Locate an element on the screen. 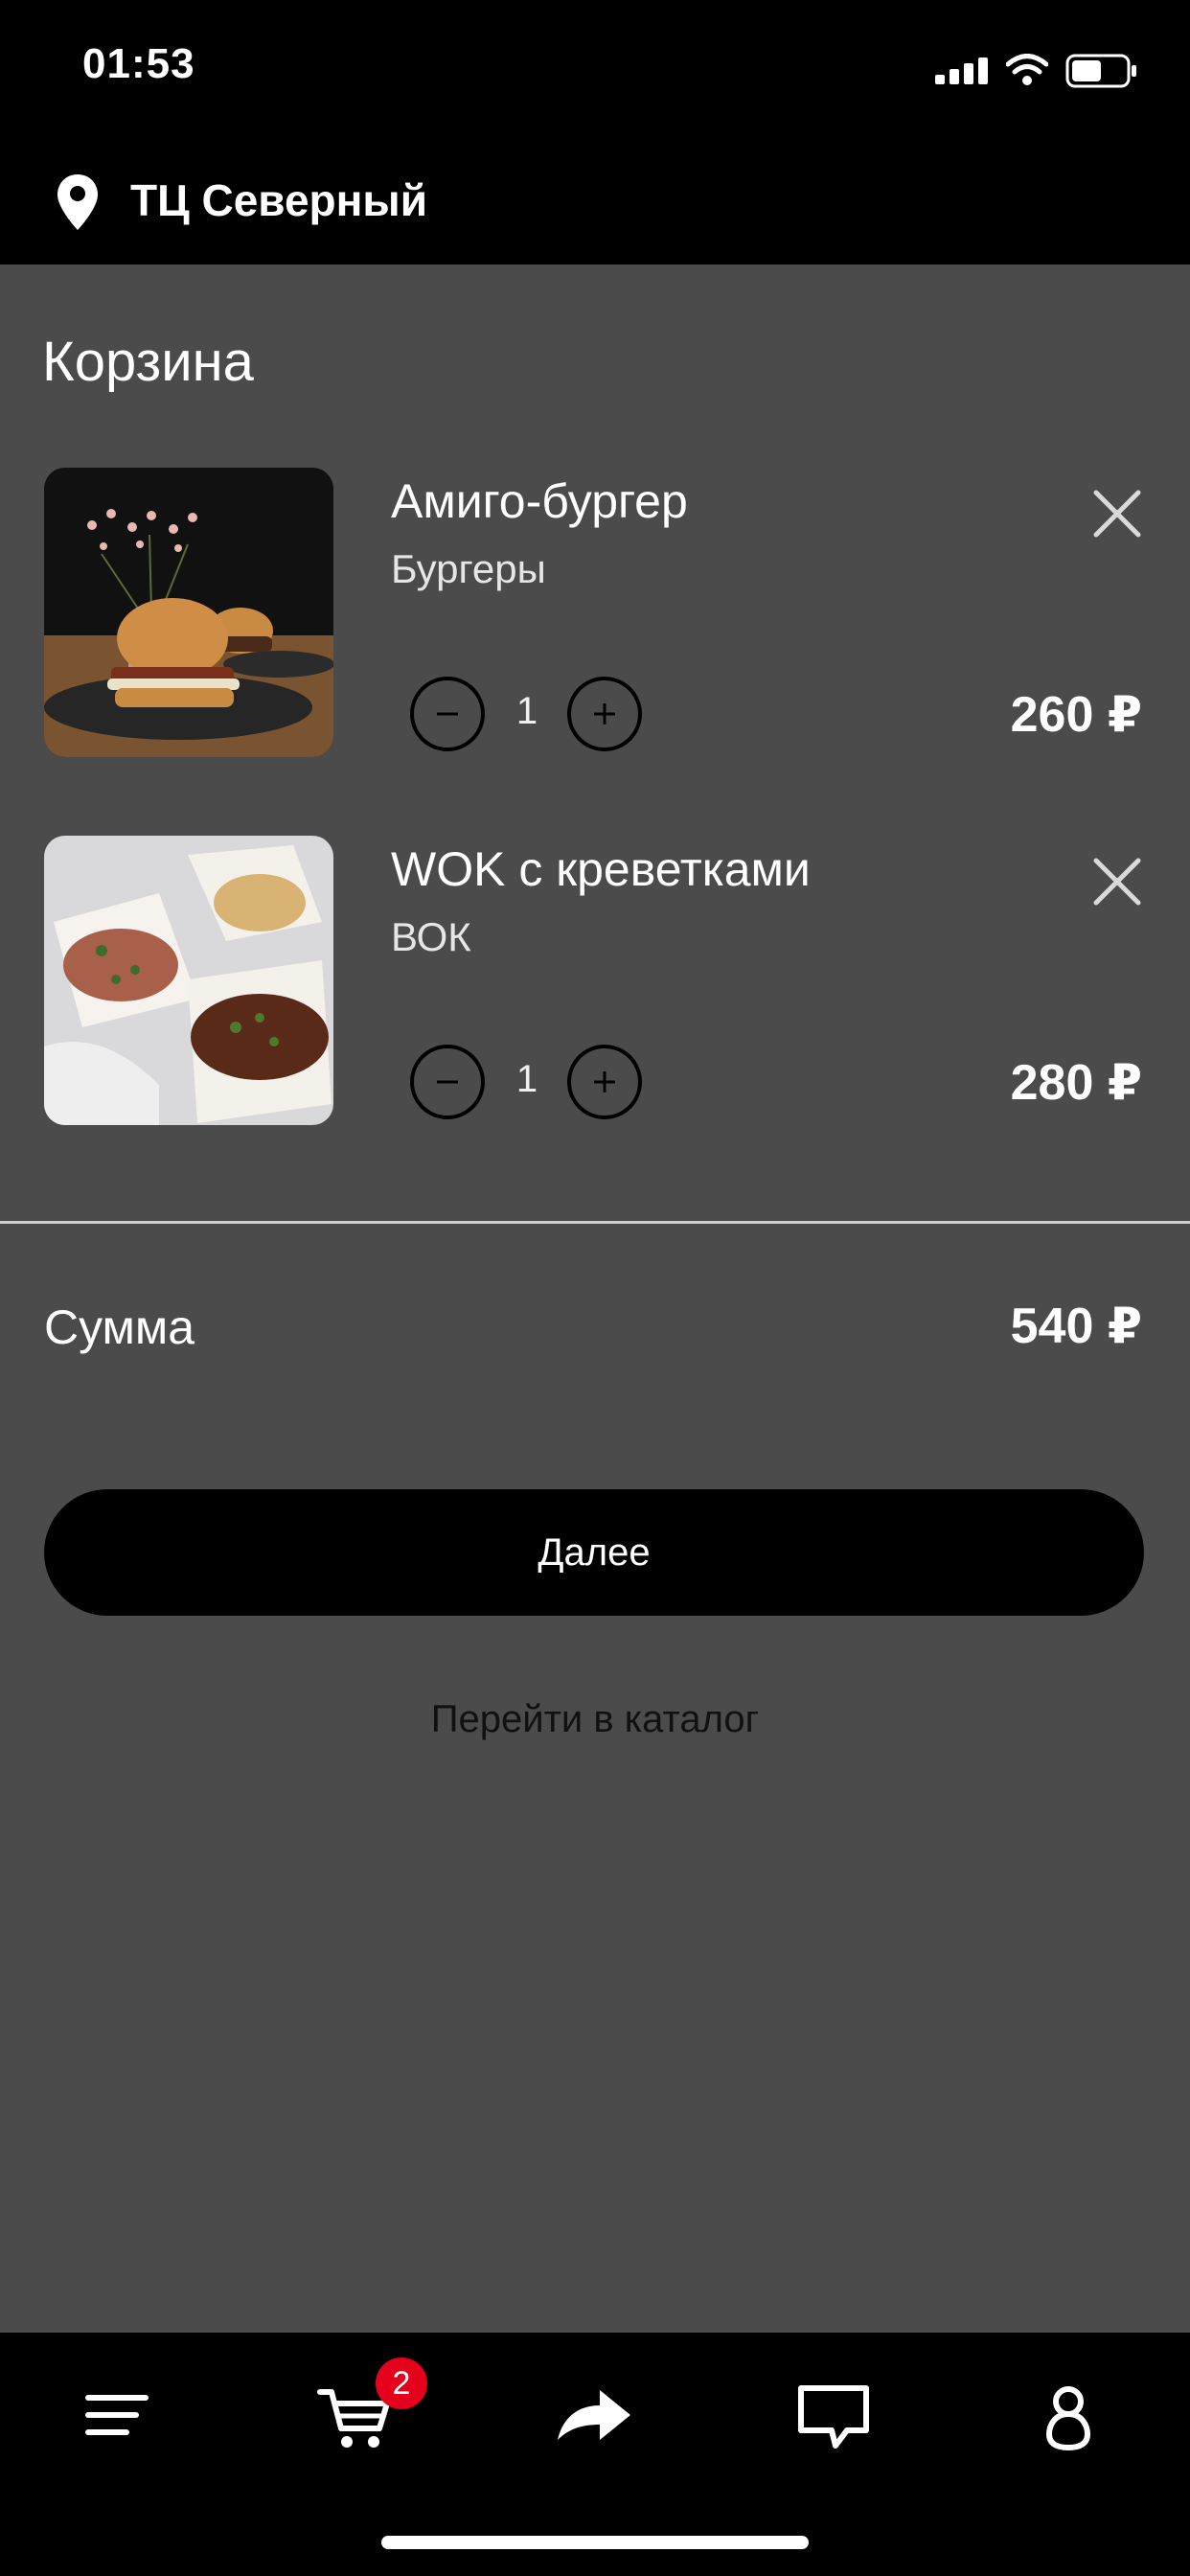 This screenshot has width=1190, height=2576. chat-icon is located at coordinates (834, 2417).